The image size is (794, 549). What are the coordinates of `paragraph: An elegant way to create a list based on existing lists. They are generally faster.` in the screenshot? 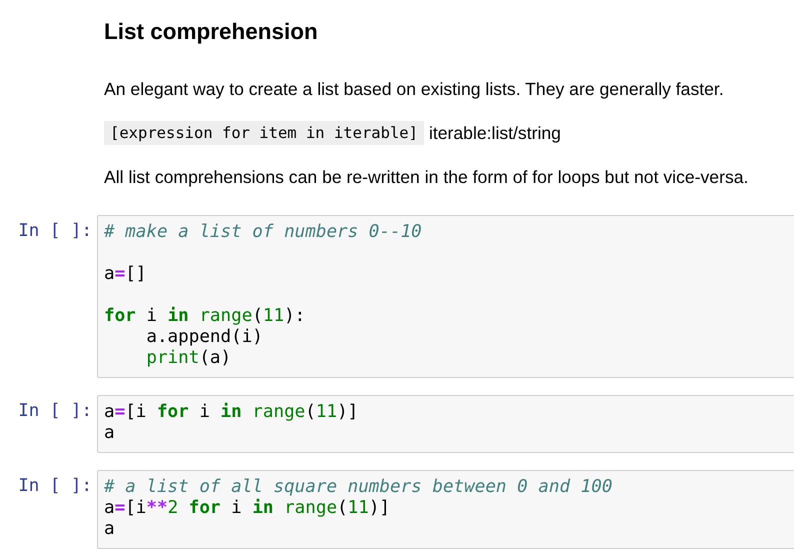 It's located at (414, 89).